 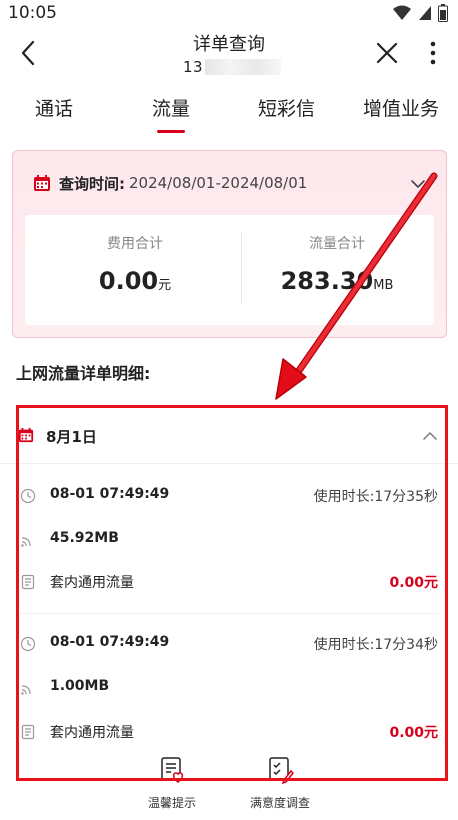 I want to click on cellular-signal-icon, so click(x=425, y=13).